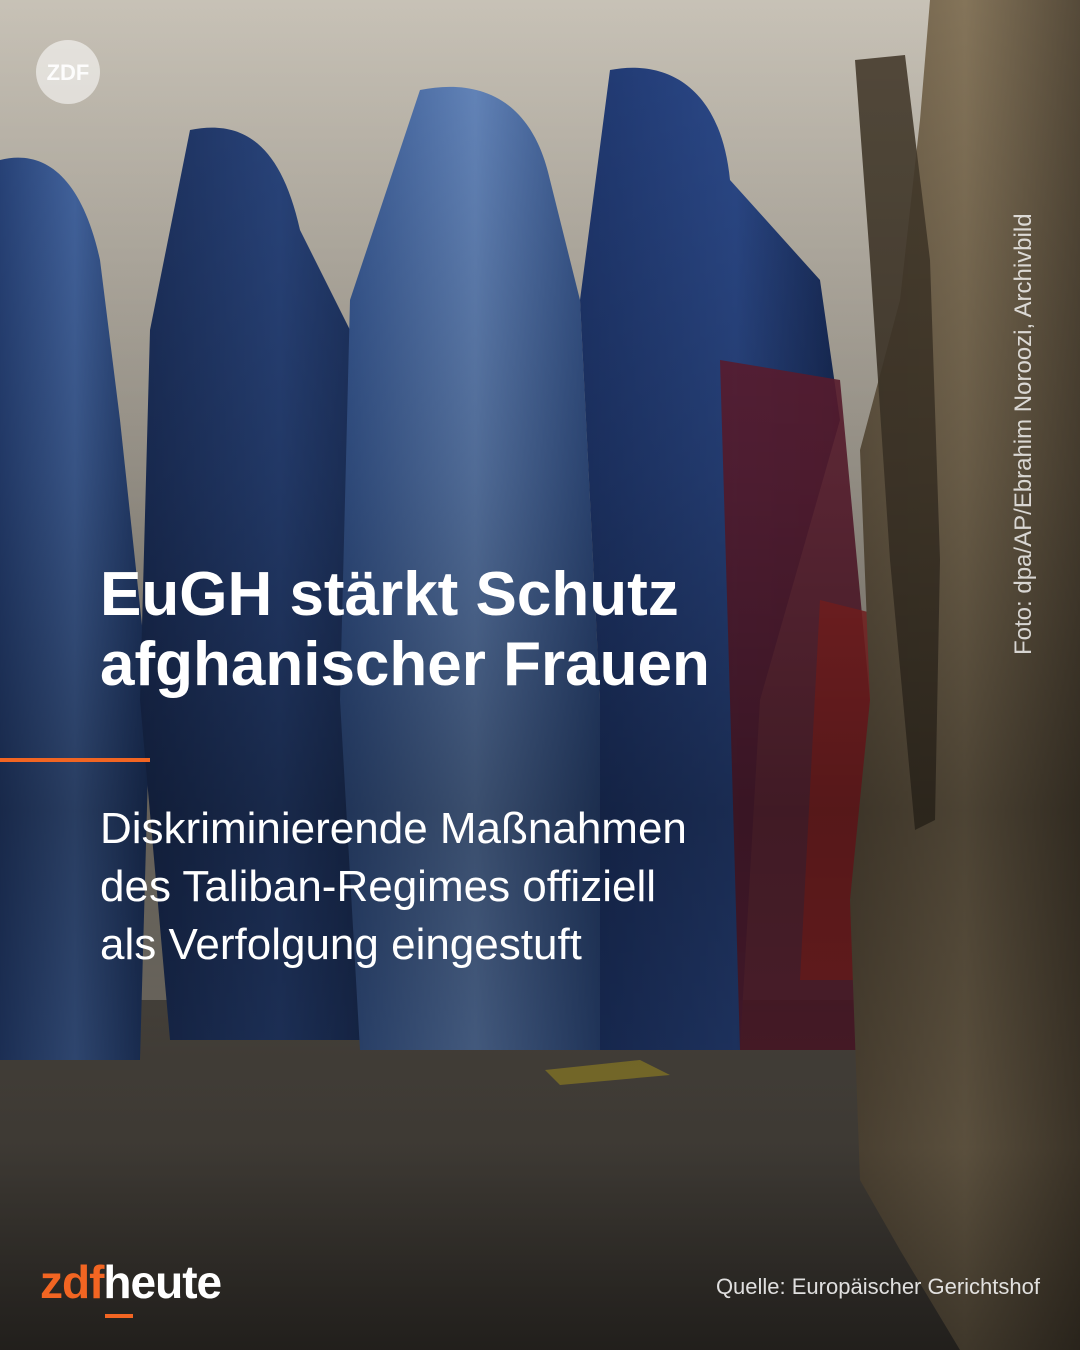  Describe the element at coordinates (378, 886) in the screenshot. I see `subheadline-line-2: des Taliban-Regimes offiziell` at that location.